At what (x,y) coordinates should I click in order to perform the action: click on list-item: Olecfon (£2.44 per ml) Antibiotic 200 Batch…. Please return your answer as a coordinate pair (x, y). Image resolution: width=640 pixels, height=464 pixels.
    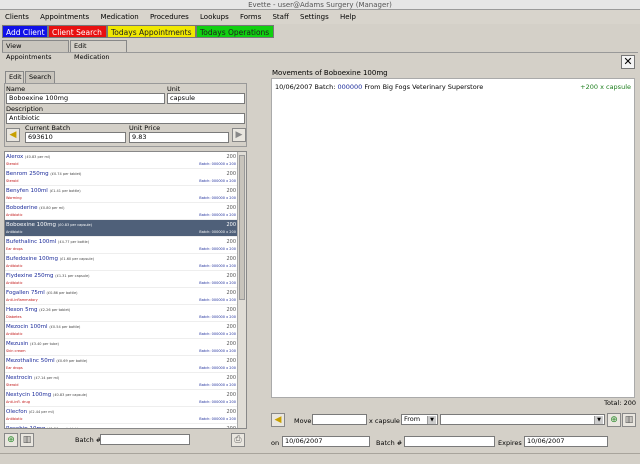
    Looking at the image, I should click on (121, 415).